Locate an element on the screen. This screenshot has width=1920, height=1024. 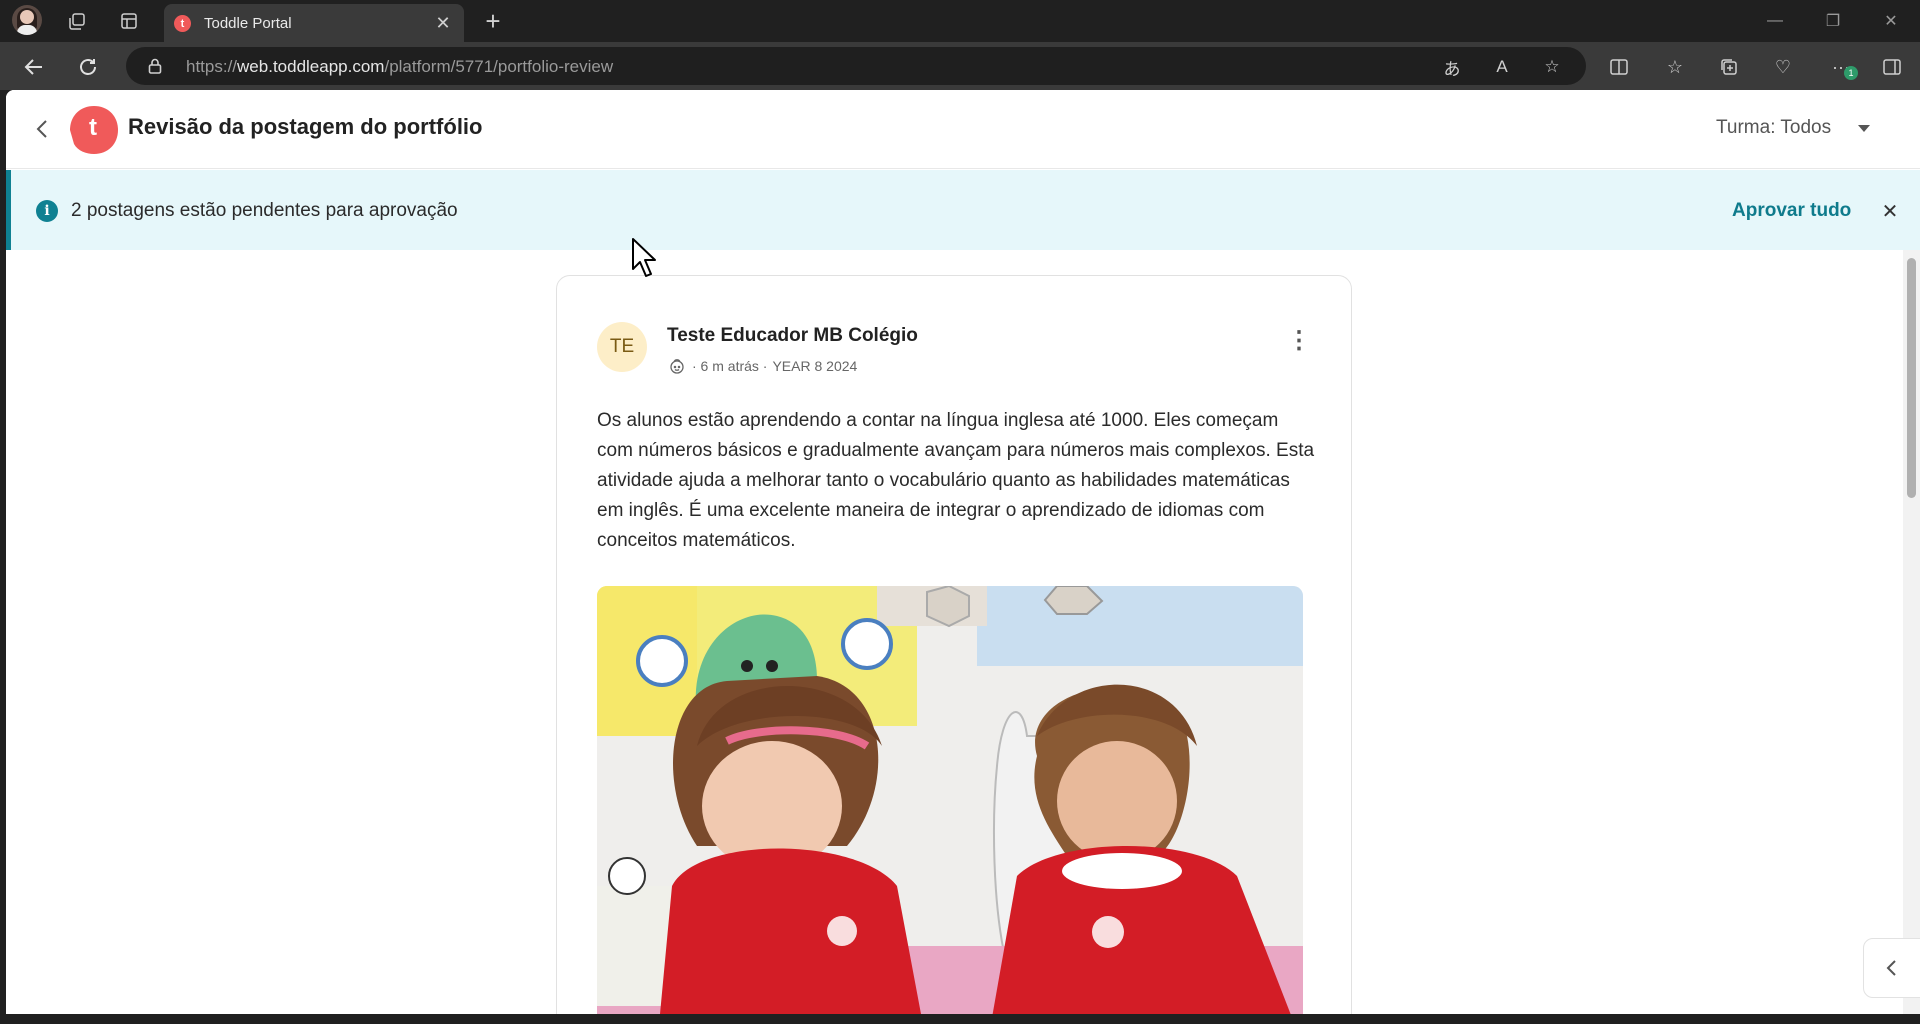
more-options-kebab-icon: ⋮ is located at coordinates (1299, 341).